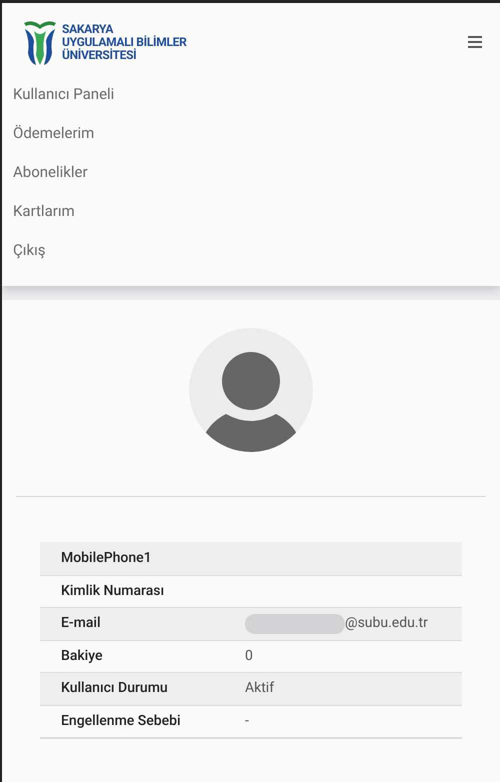 Image resolution: width=500 pixels, height=782 pixels. What do you see at coordinates (259, 688) in the screenshot?
I see `detail-value: Aktif` at bounding box center [259, 688].